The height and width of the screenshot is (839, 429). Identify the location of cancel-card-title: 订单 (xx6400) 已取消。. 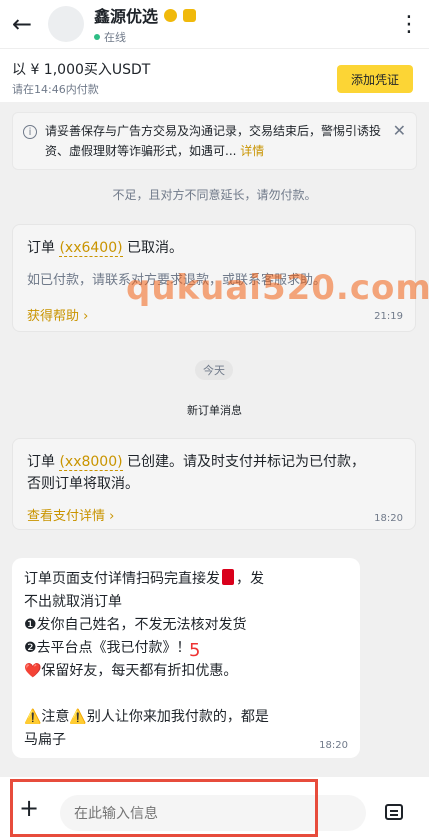
(105, 248).